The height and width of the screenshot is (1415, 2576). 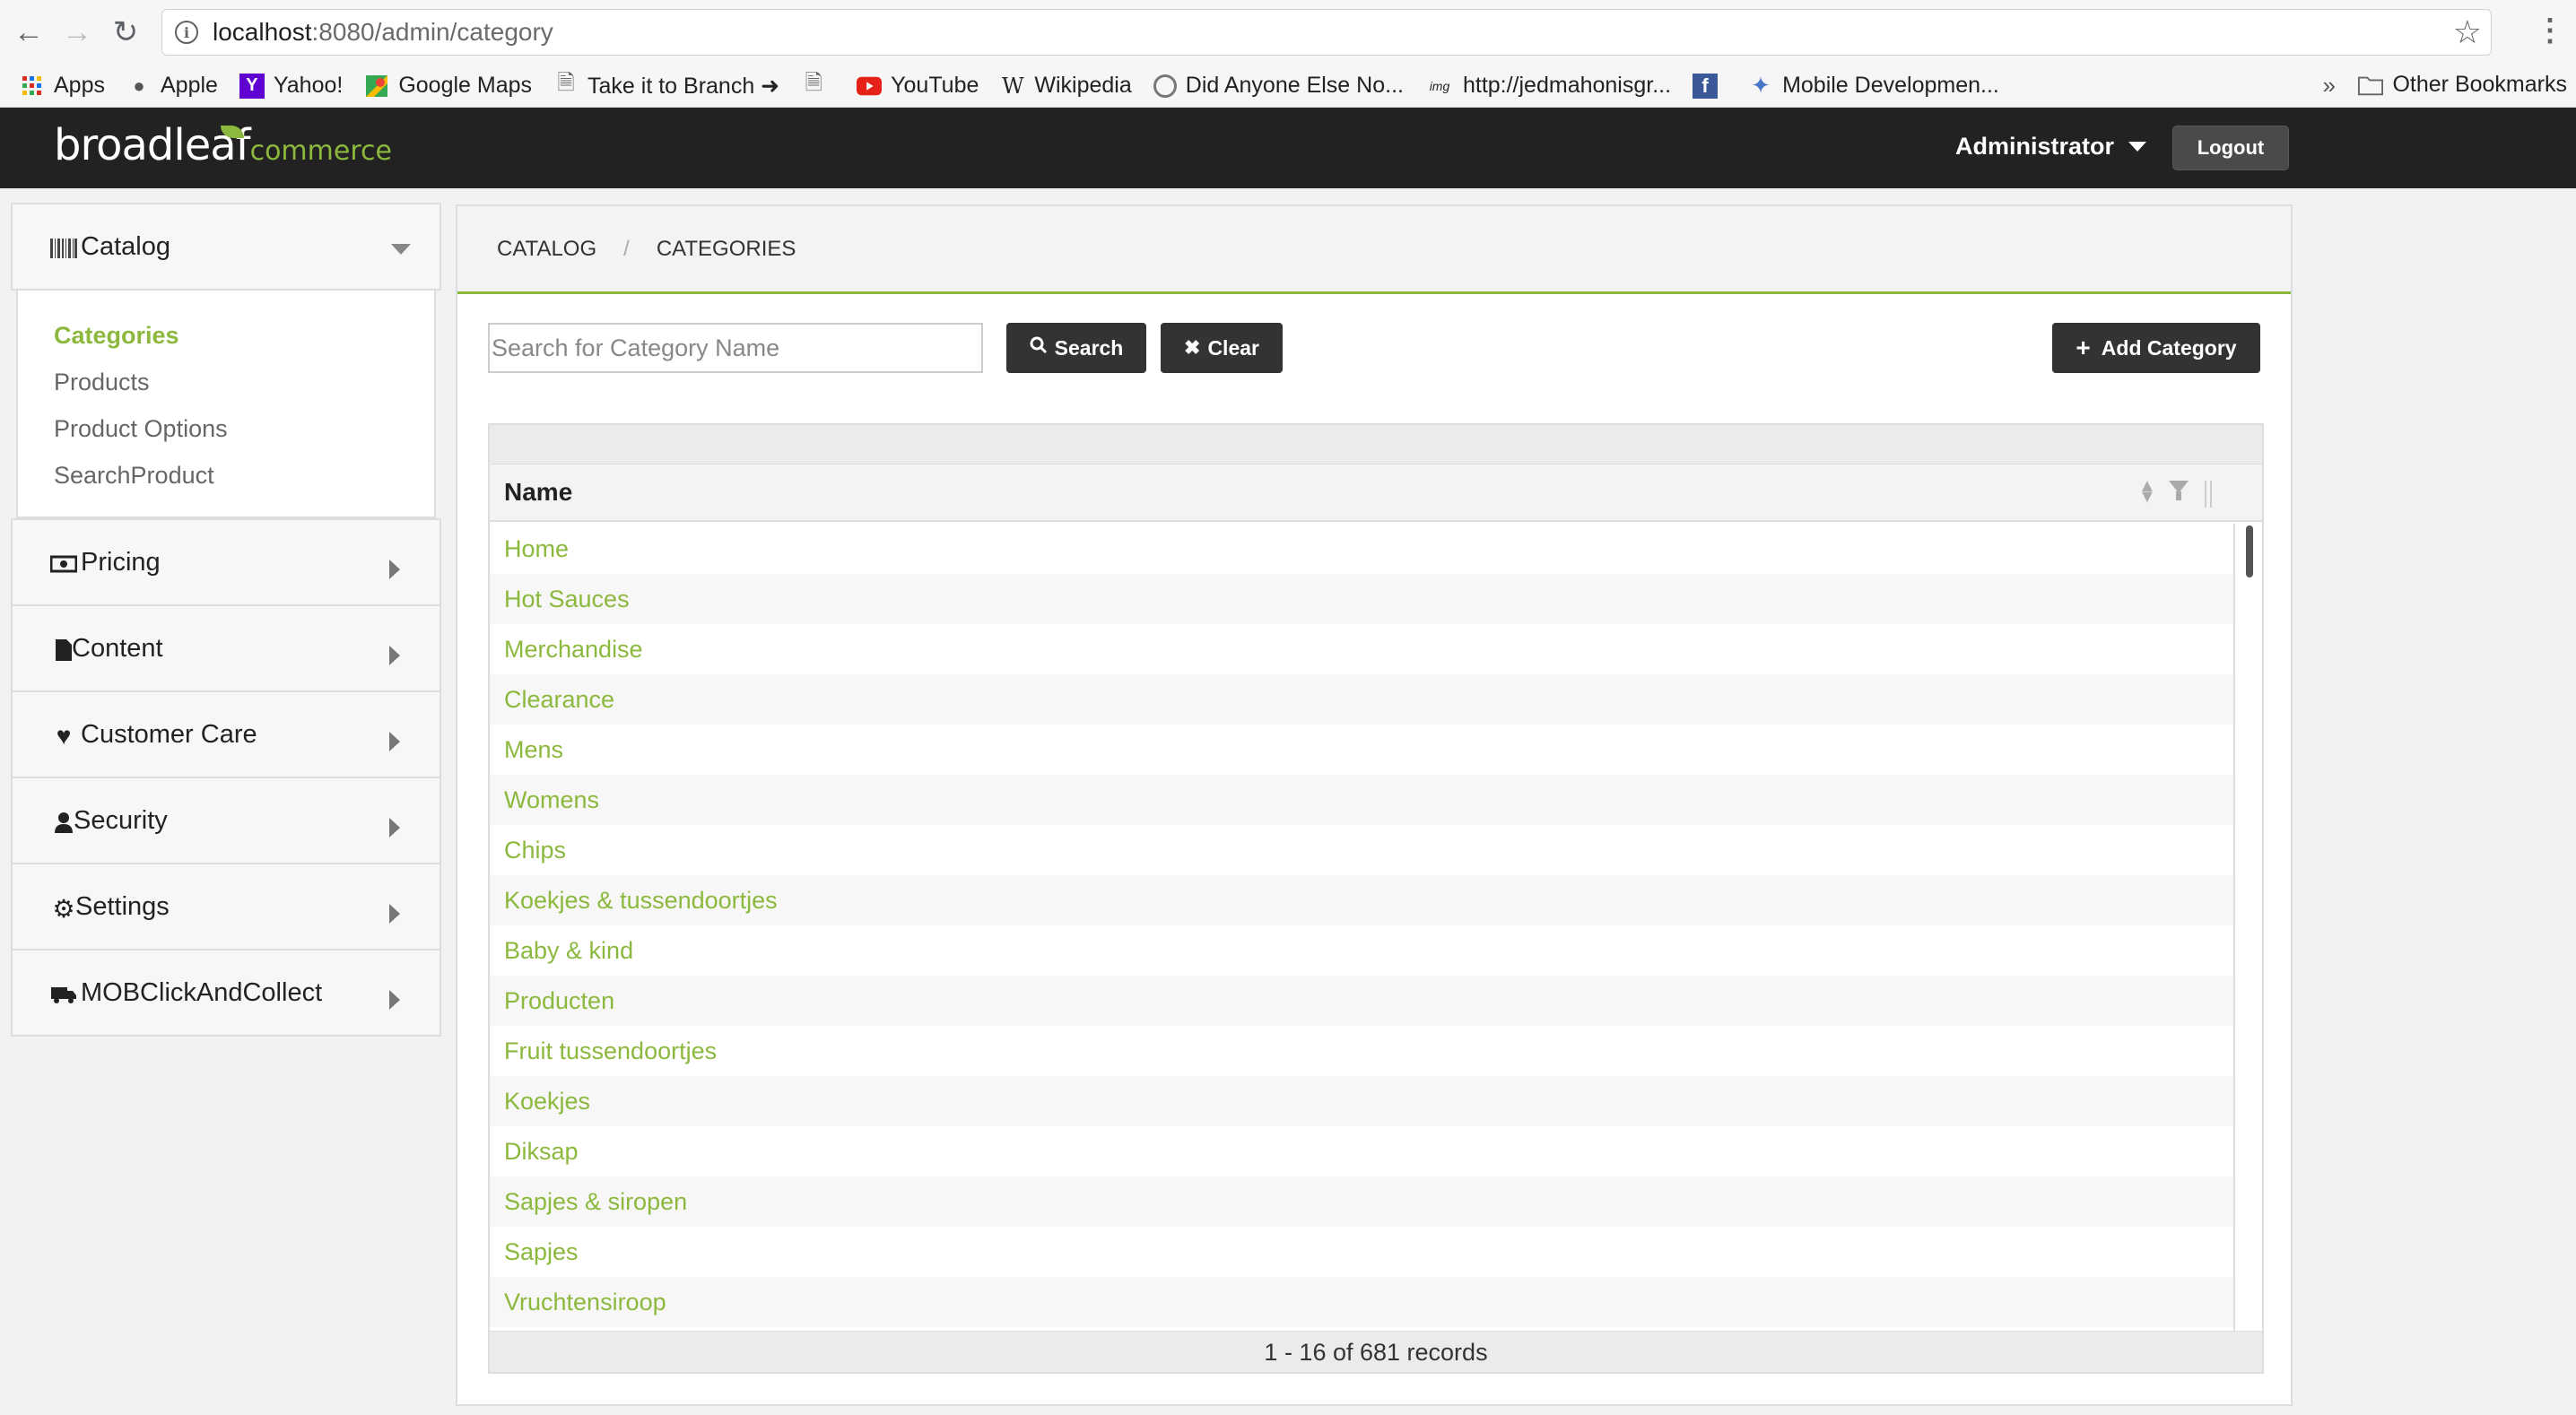 I want to click on bookmark-star-icon: ☆, so click(x=2467, y=32).